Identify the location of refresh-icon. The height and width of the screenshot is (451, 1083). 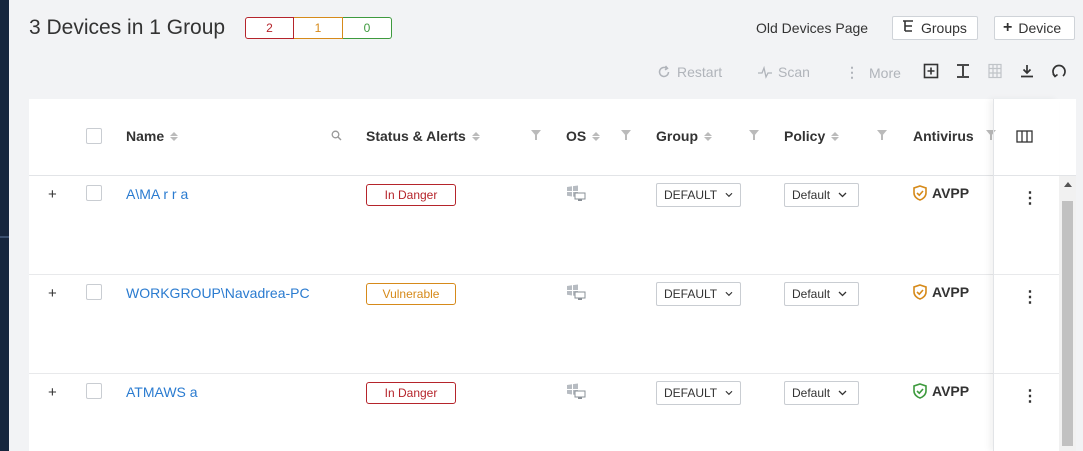
(1059, 71).